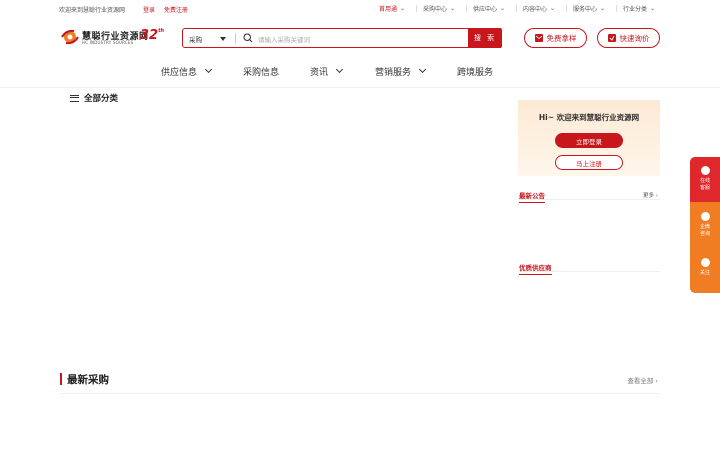  Describe the element at coordinates (538, 38) in the screenshot. I see `mail-icon` at that location.